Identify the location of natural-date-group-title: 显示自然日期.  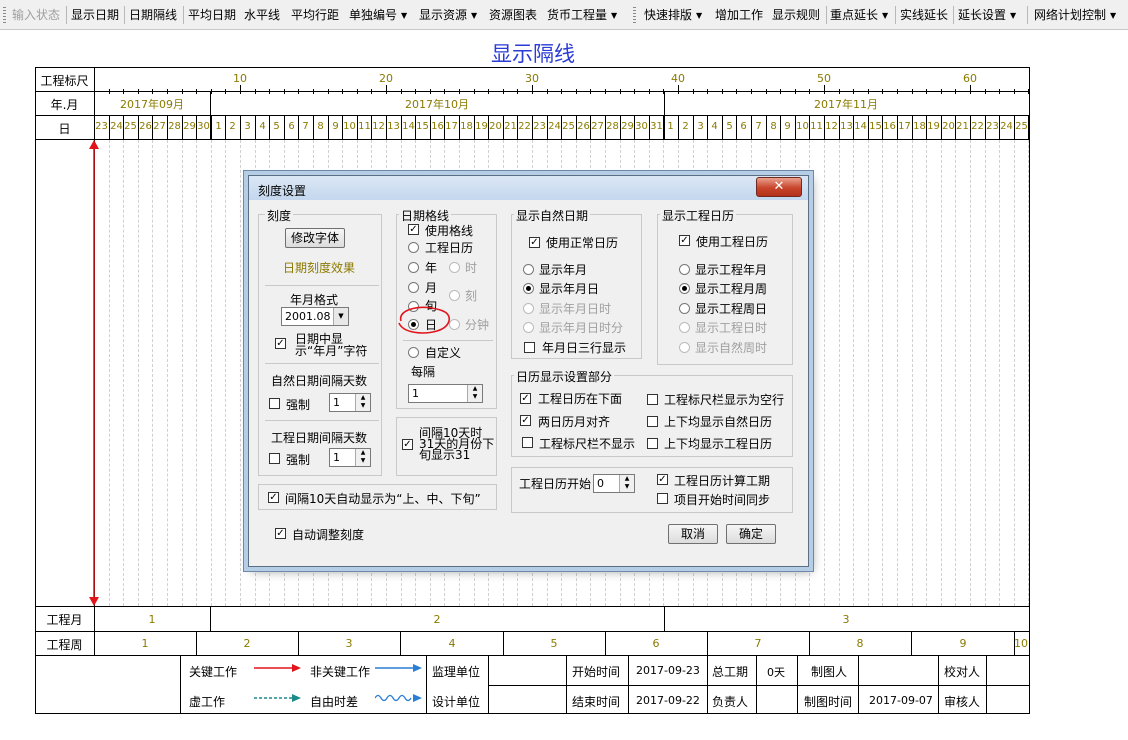
(552, 215).